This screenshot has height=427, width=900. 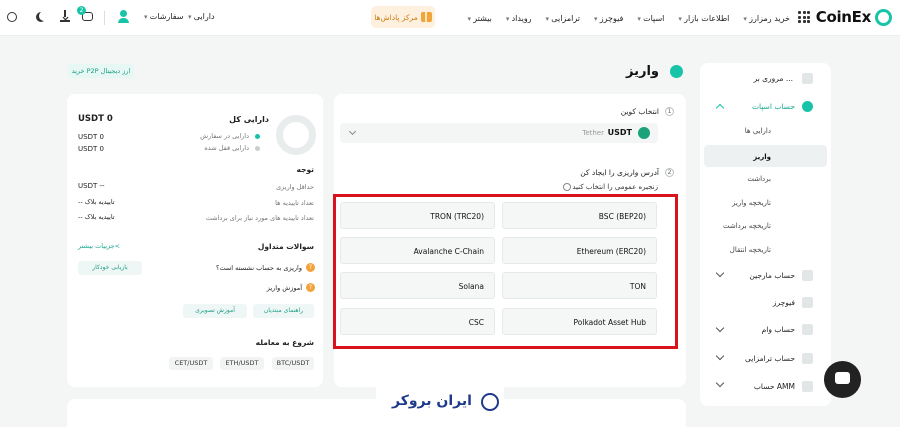 I want to click on logo-text: CoinEx, so click(x=843, y=17).